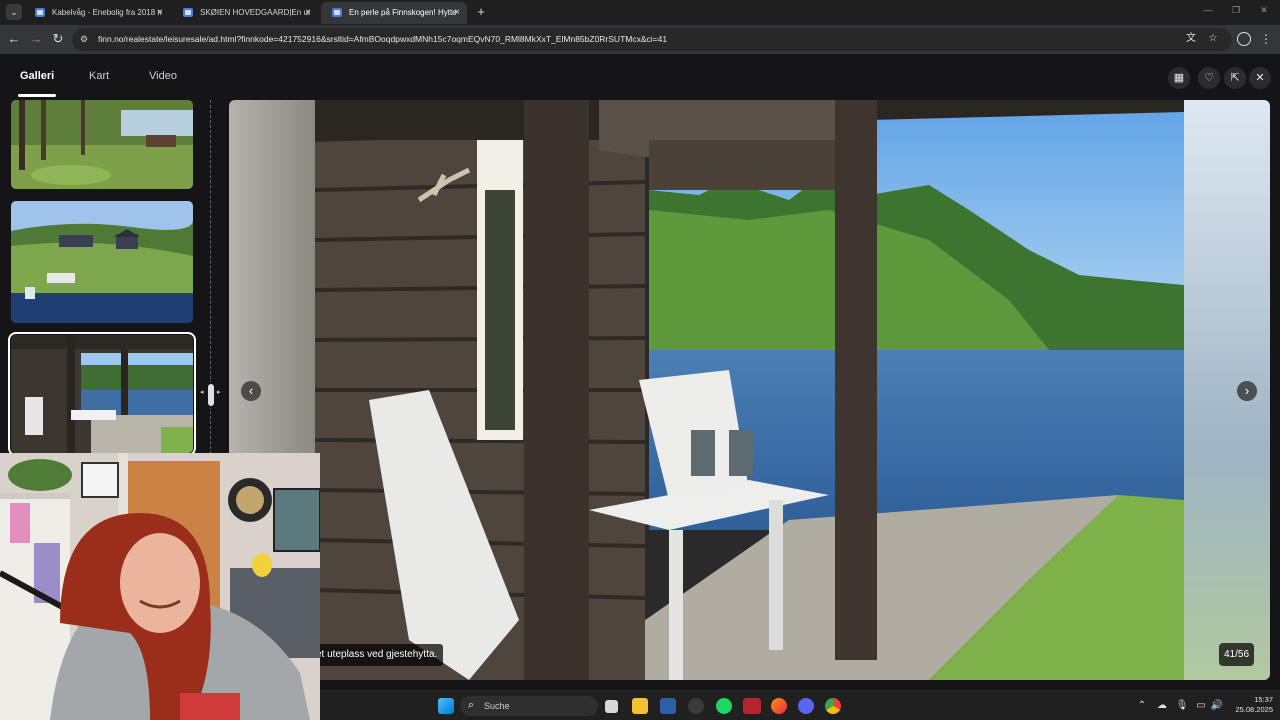 This screenshot has height=720, width=1280. I want to click on tray-overflow-chevron-icon: ⌃, so click(1142, 706).